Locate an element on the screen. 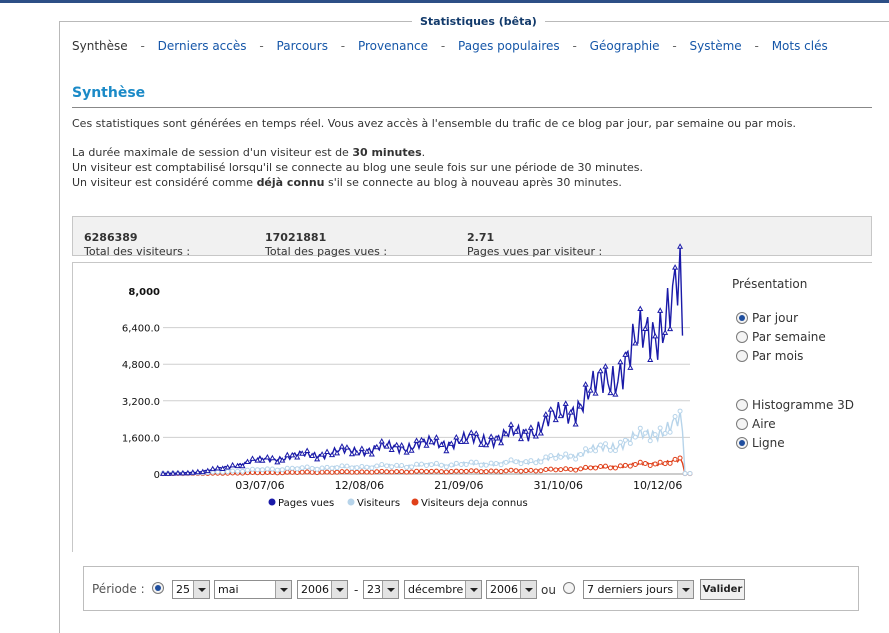 The height and width of the screenshot is (633, 889). nav-mots-cles: Mots clés is located at coordinates (800, 46).